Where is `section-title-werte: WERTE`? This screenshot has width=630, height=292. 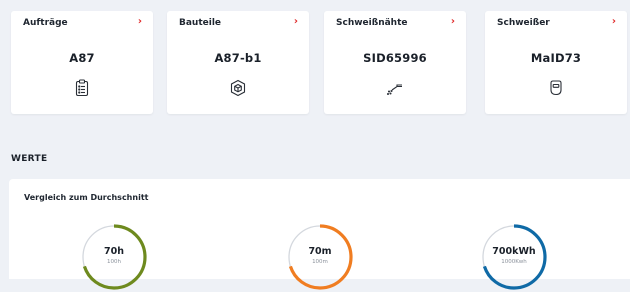 section-title-werte: WERTE is located at coordinates (29, 159).